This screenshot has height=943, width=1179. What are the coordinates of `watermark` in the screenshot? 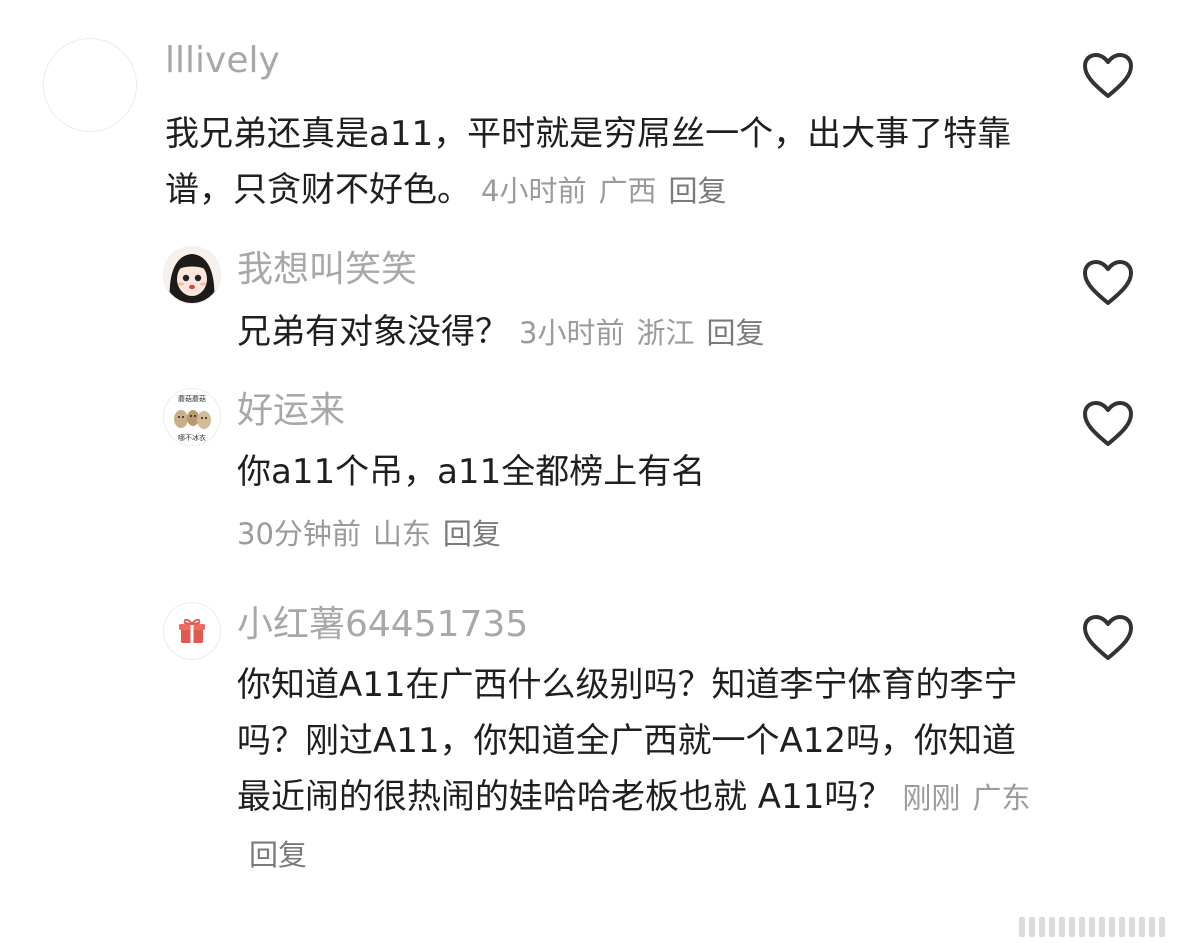 It's located at (1094, 924).